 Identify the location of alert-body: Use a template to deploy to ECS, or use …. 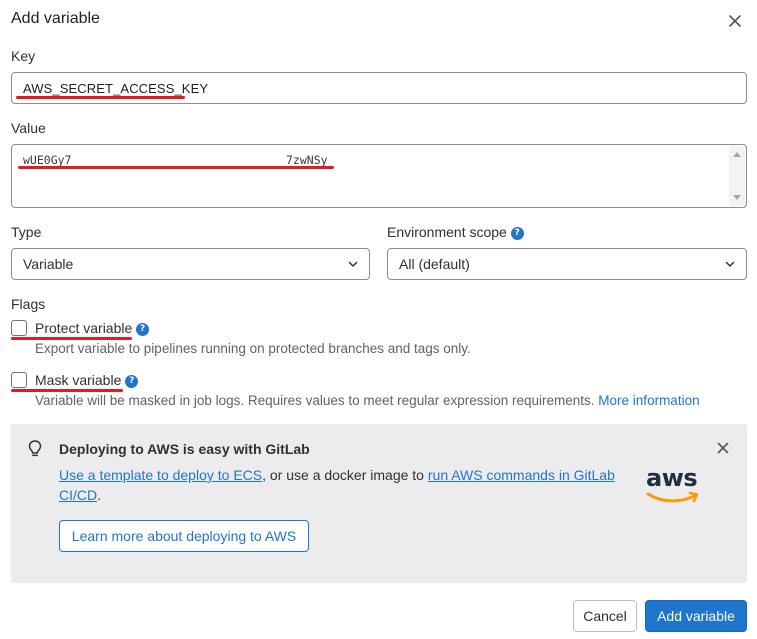
(339, 485).